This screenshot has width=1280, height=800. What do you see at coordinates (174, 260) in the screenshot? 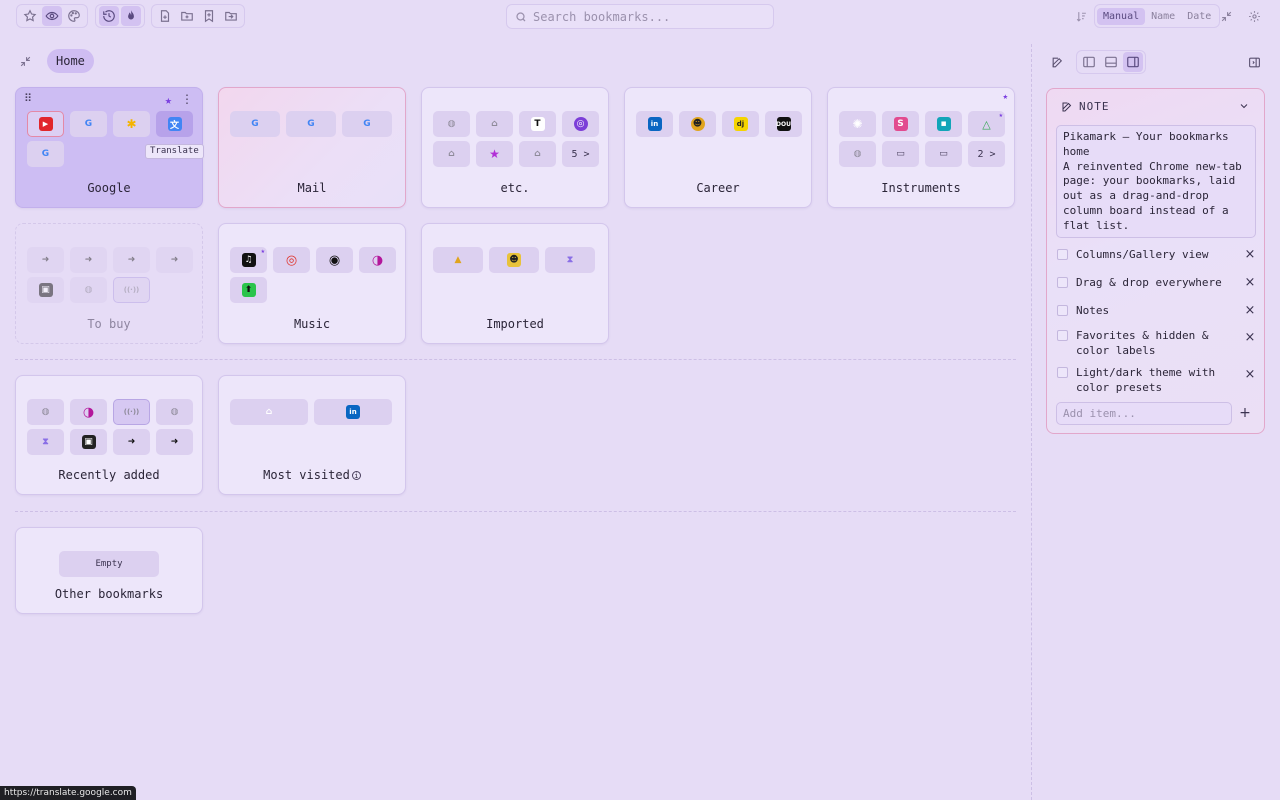
I see `bookmark-arrow-4: ➜` at bounding box center [174, 260].